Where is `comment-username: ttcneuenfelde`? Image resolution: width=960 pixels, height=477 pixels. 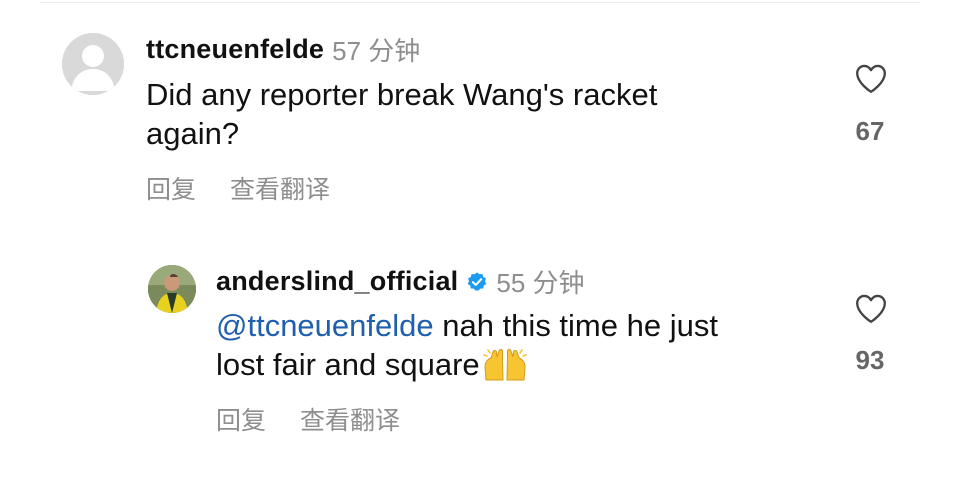
comment-username: ttcneuenfelde is located at coordinates (235, 49).